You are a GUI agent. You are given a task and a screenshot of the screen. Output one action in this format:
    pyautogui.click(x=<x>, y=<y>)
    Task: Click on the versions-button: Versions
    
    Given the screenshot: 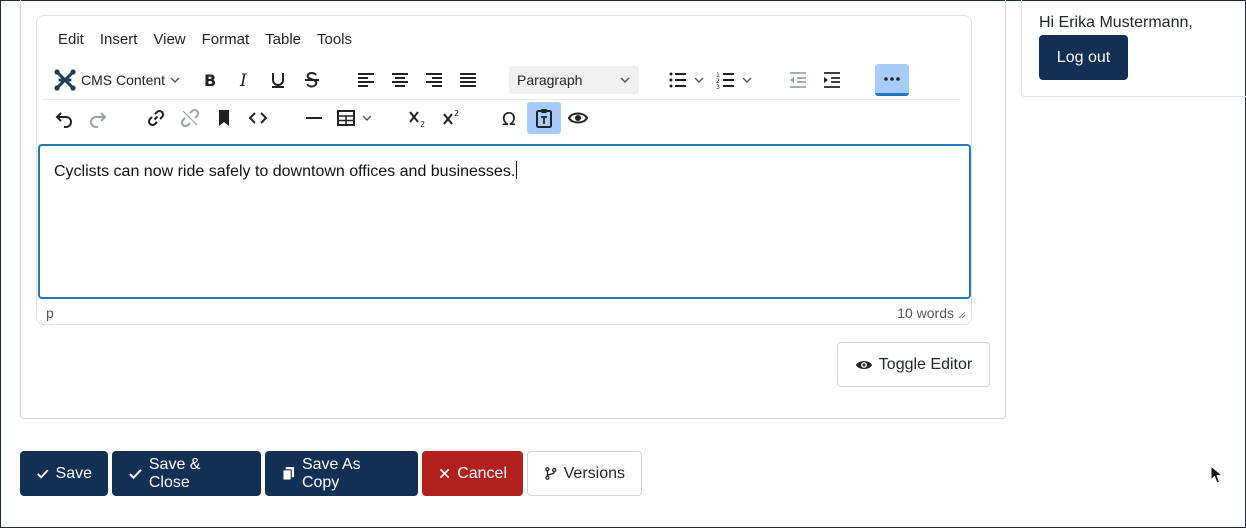 What is the action you would take?
    pyautogui.click(x=584, y=473)
    